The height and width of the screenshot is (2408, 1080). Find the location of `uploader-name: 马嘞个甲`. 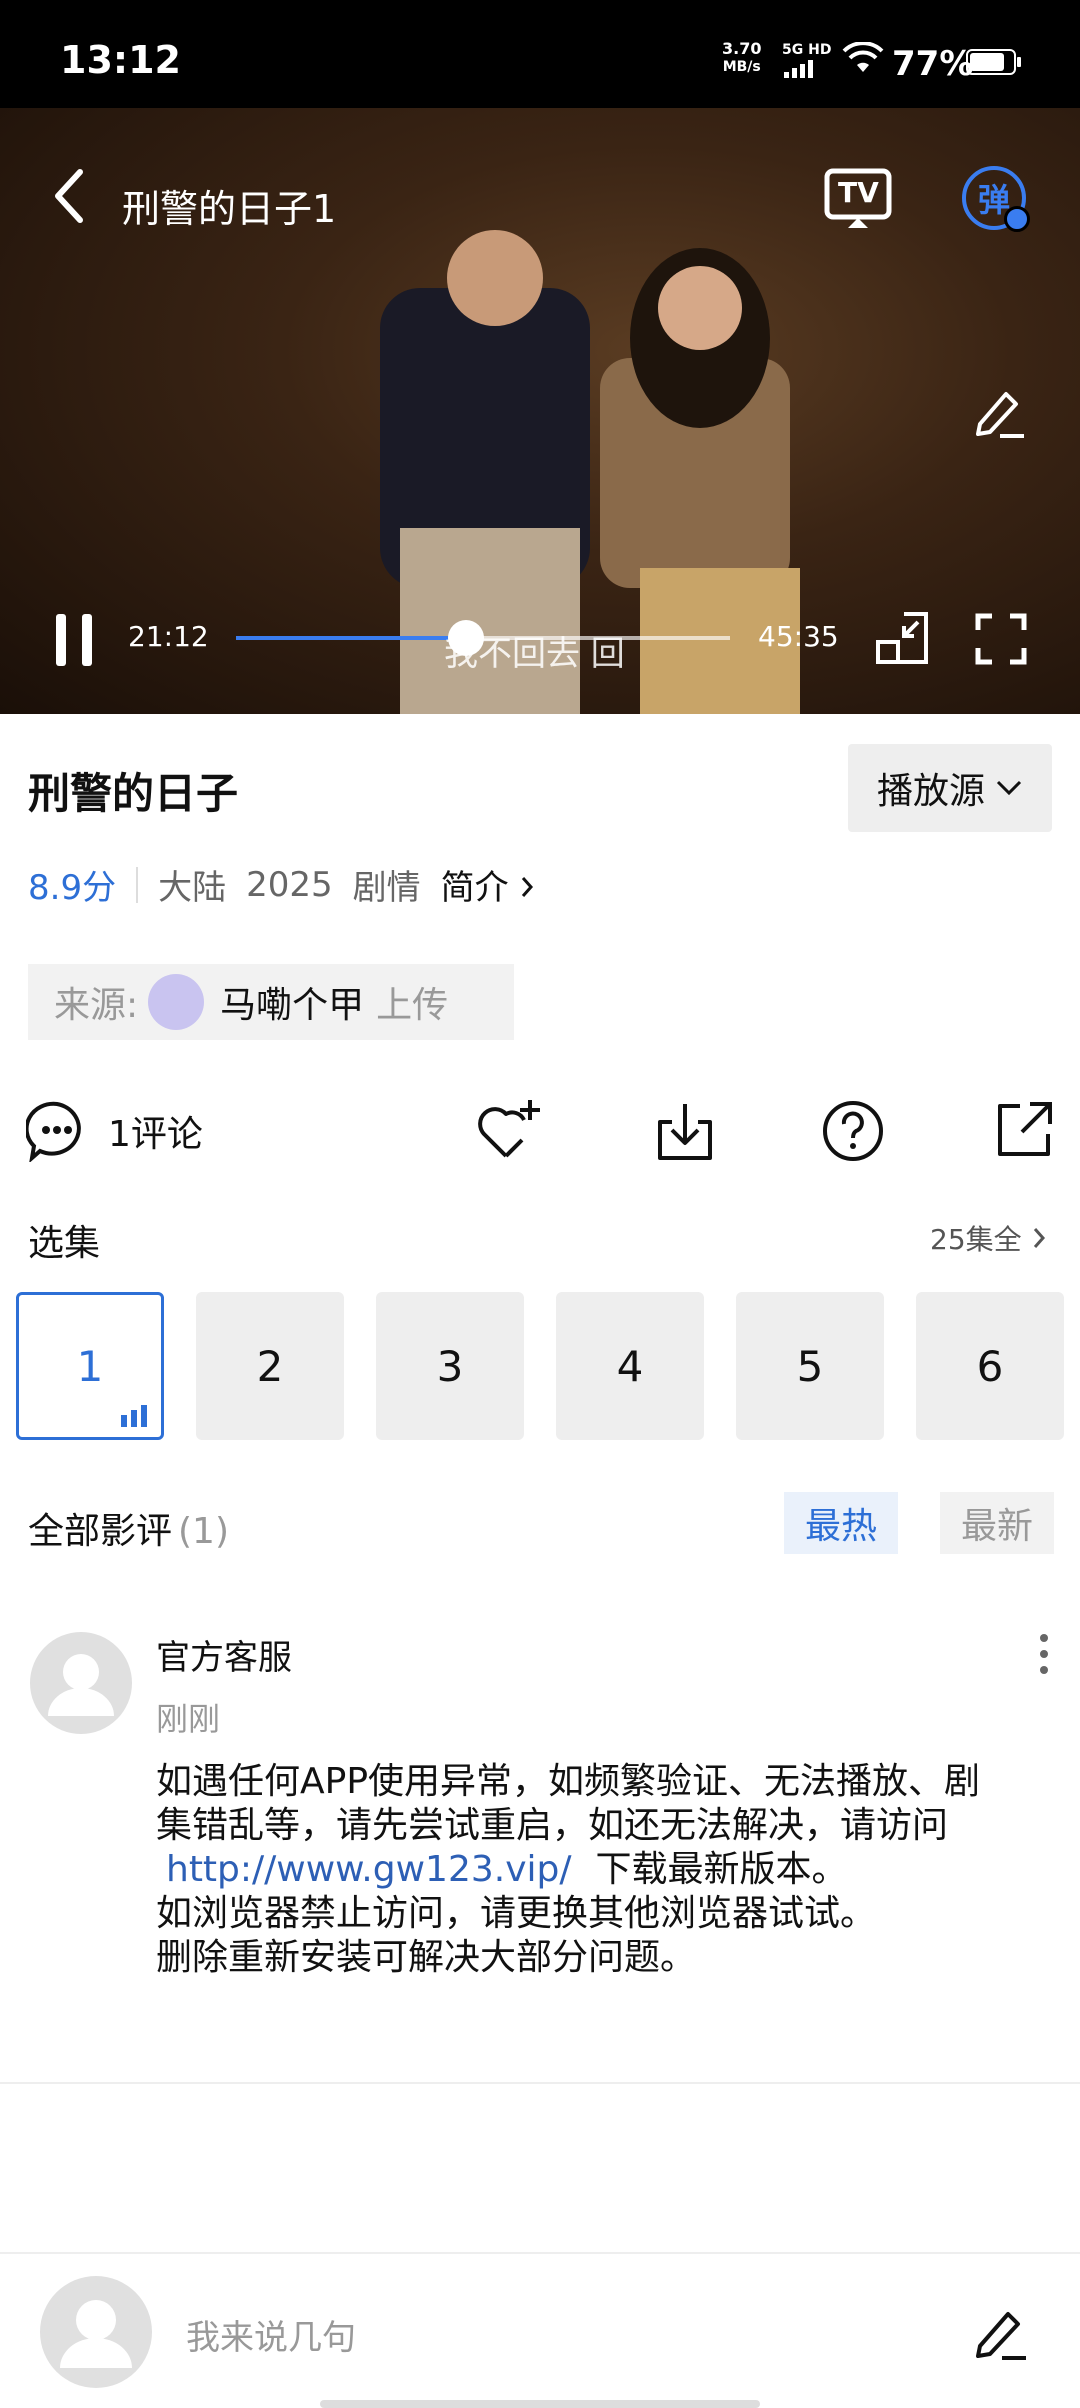

uploader-name: 马嘞个甲 is located at coordinates (292, 1005).